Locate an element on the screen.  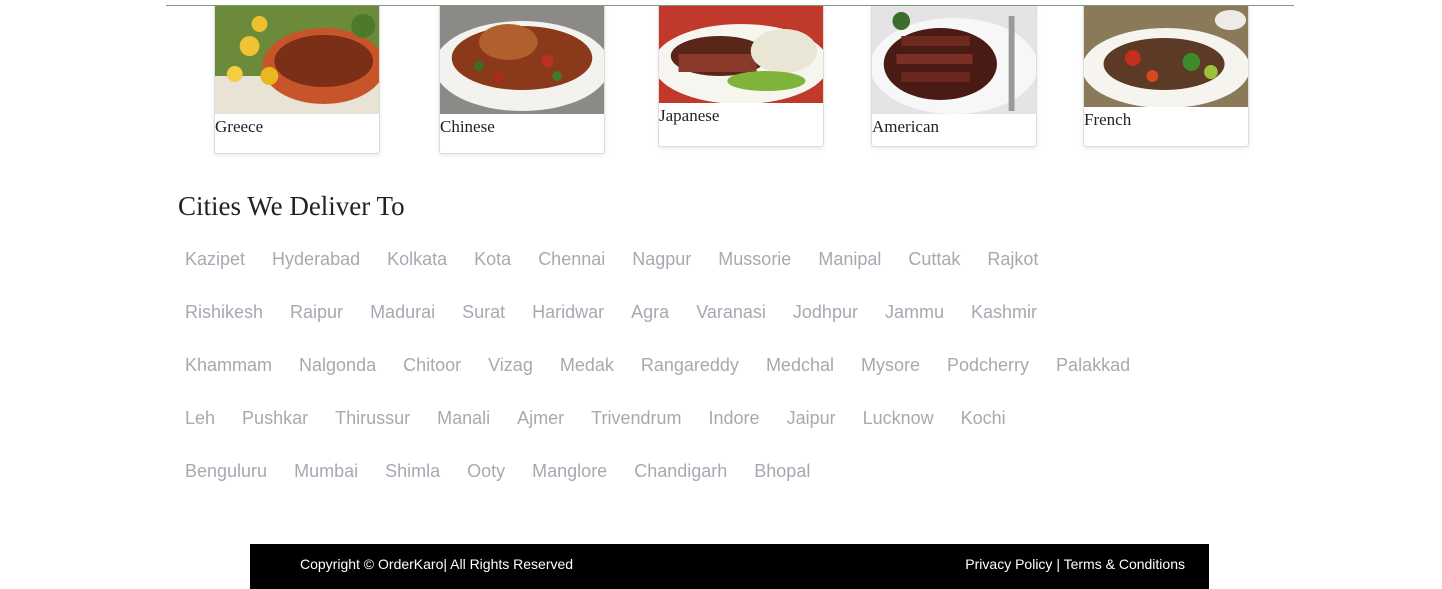
city-link: Benguluru is located at coordinates (226, 471).